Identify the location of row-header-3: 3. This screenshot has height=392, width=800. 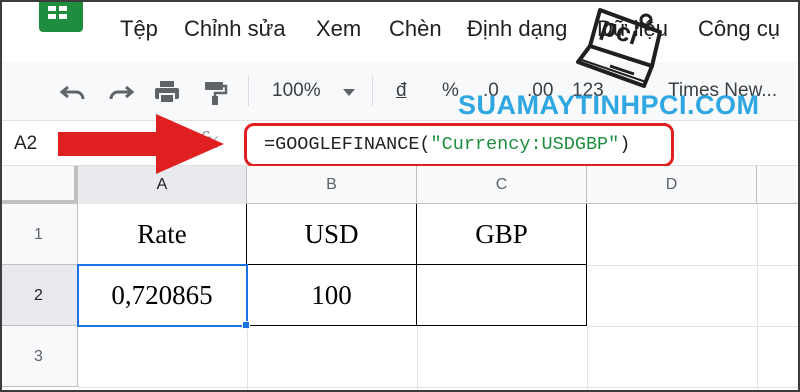
(39, 356).